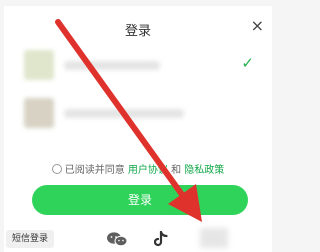  I want to click on login-button: 登录, so click(140, 200).